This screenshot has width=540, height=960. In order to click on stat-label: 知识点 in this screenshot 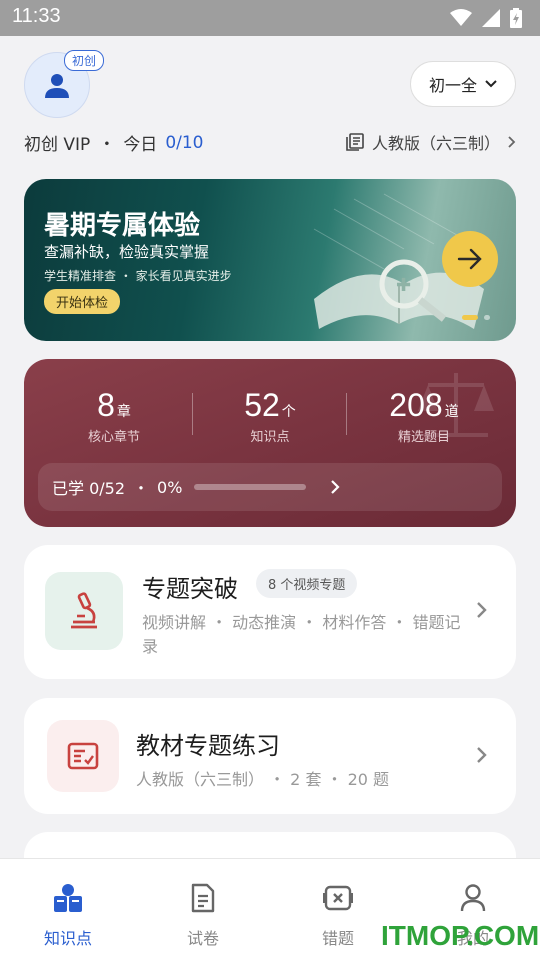, I will do `click(270, 437)`.